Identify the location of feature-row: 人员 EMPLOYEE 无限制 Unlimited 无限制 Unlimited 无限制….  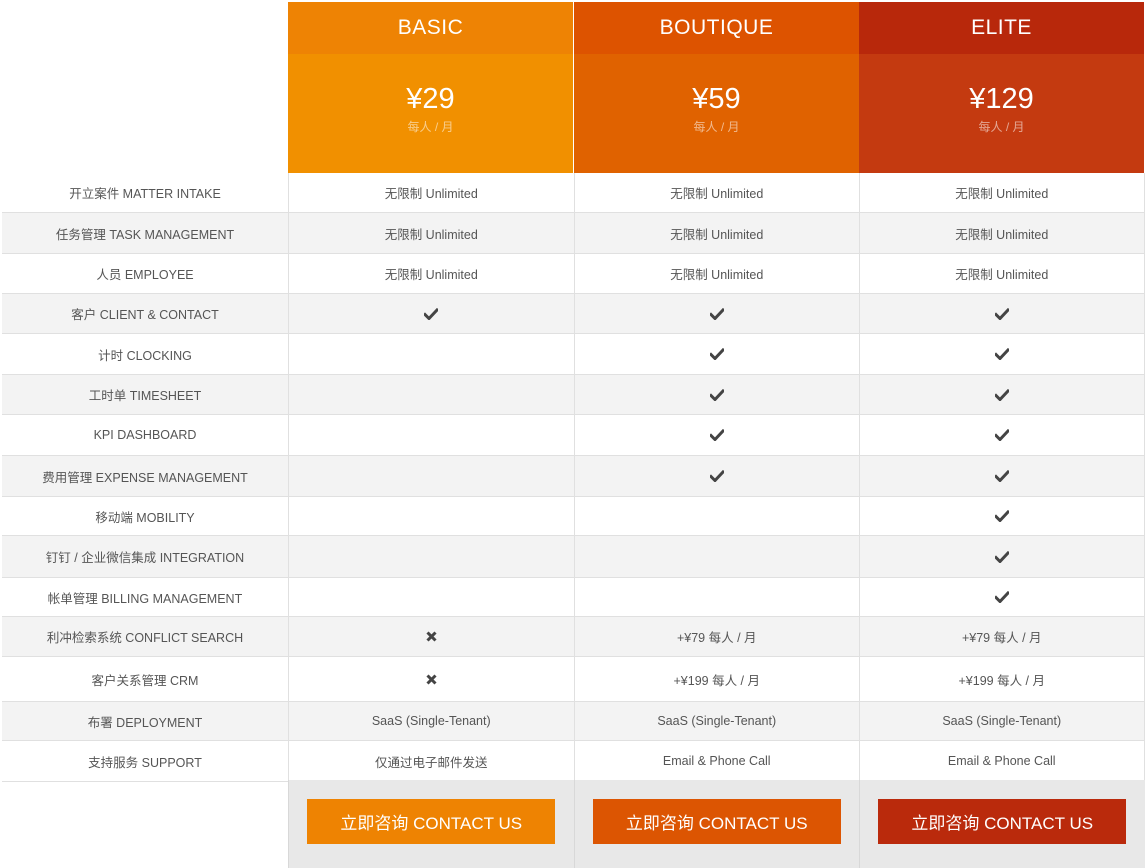
(573, 274).